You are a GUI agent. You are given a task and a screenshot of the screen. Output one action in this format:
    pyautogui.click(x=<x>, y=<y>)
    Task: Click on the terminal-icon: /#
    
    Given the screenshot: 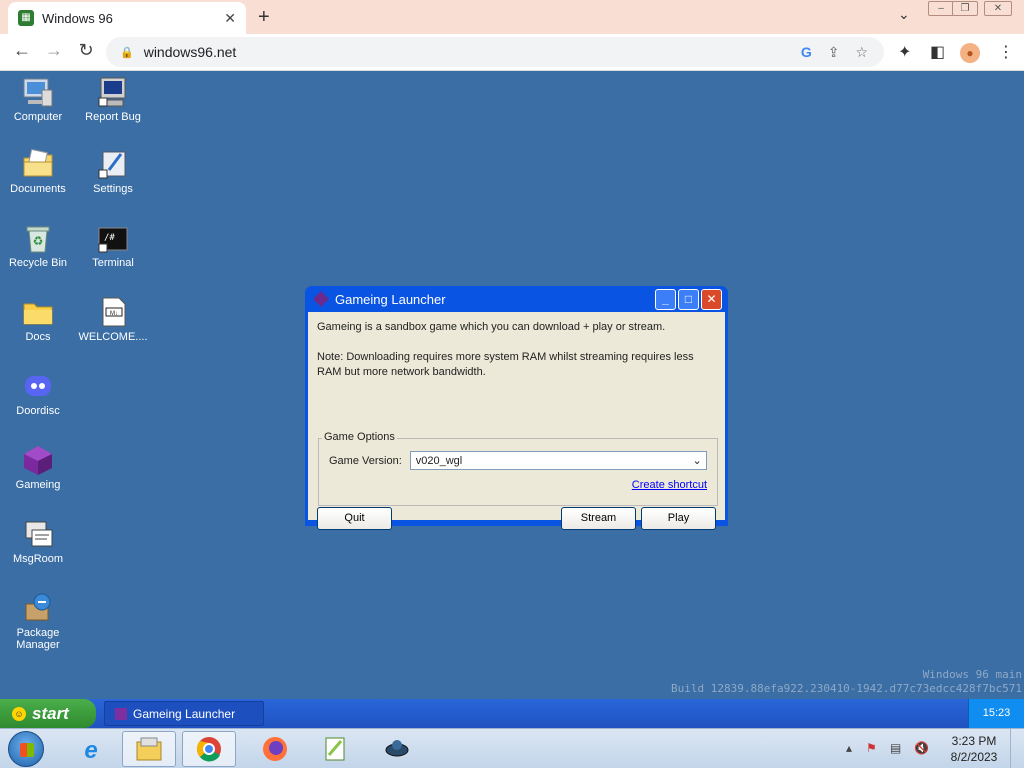 What is the action you would take?
    pyautogui.click(x=113, y=238)
    